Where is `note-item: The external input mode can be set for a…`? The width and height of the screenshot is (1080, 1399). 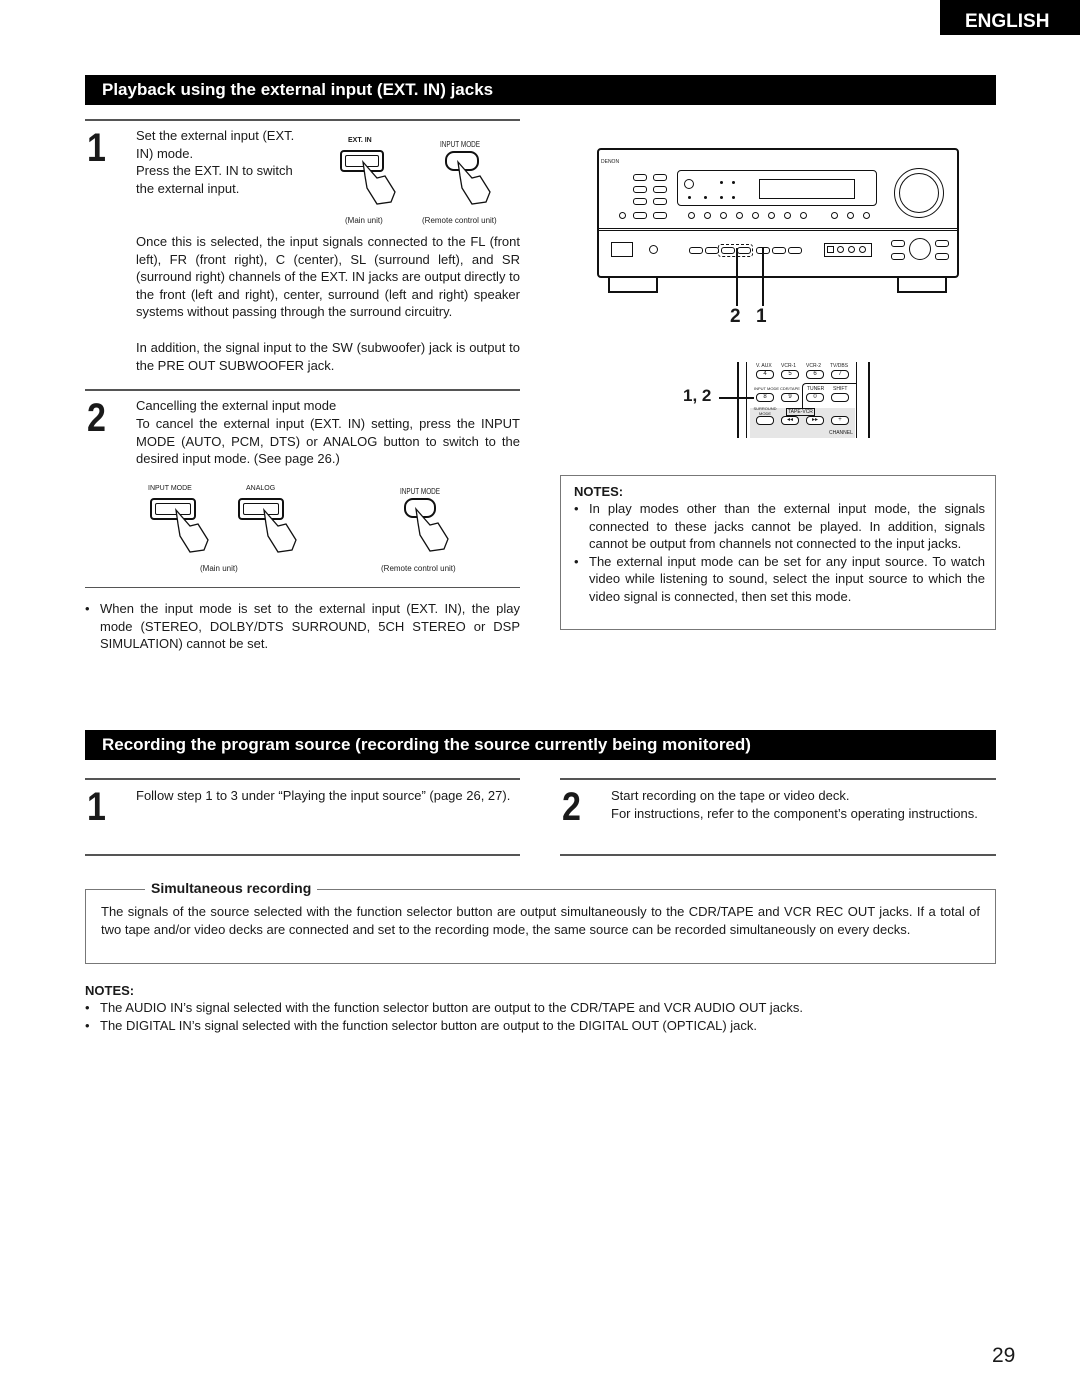 note-item: The external input mode can be set for a… is located at coordinates (779, 579).